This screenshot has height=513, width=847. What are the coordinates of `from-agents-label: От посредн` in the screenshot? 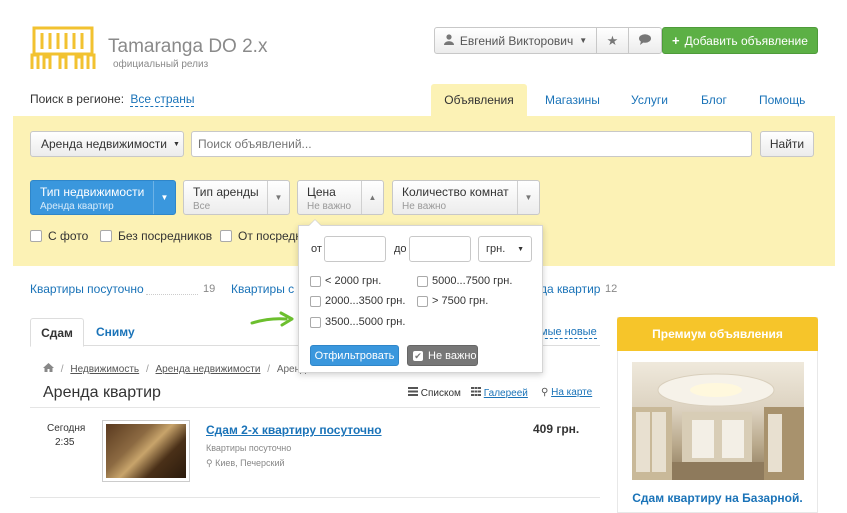 It's located at (270, 236).